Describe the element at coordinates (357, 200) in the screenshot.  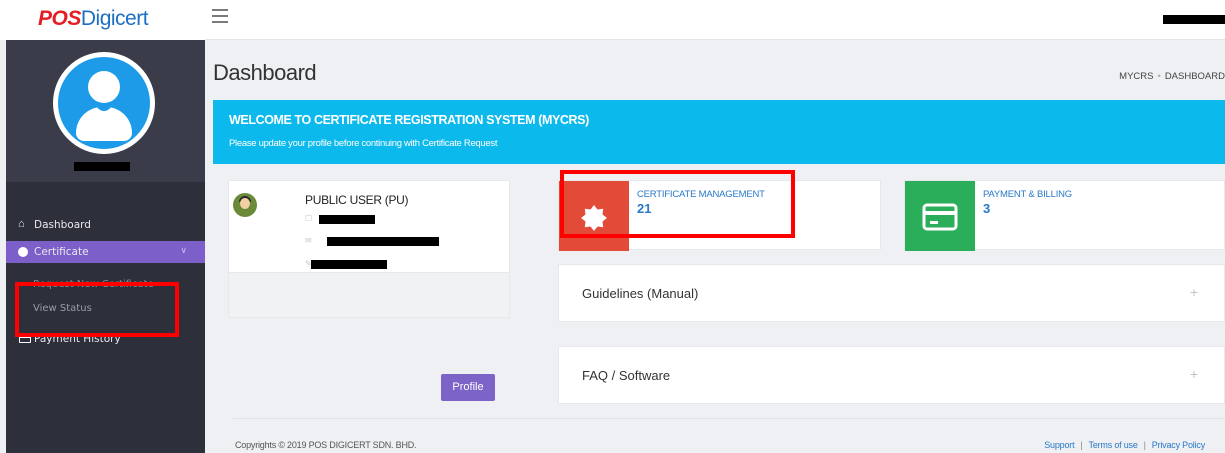
I see `profile-name: PUBLIC USER (PU)` at that location.